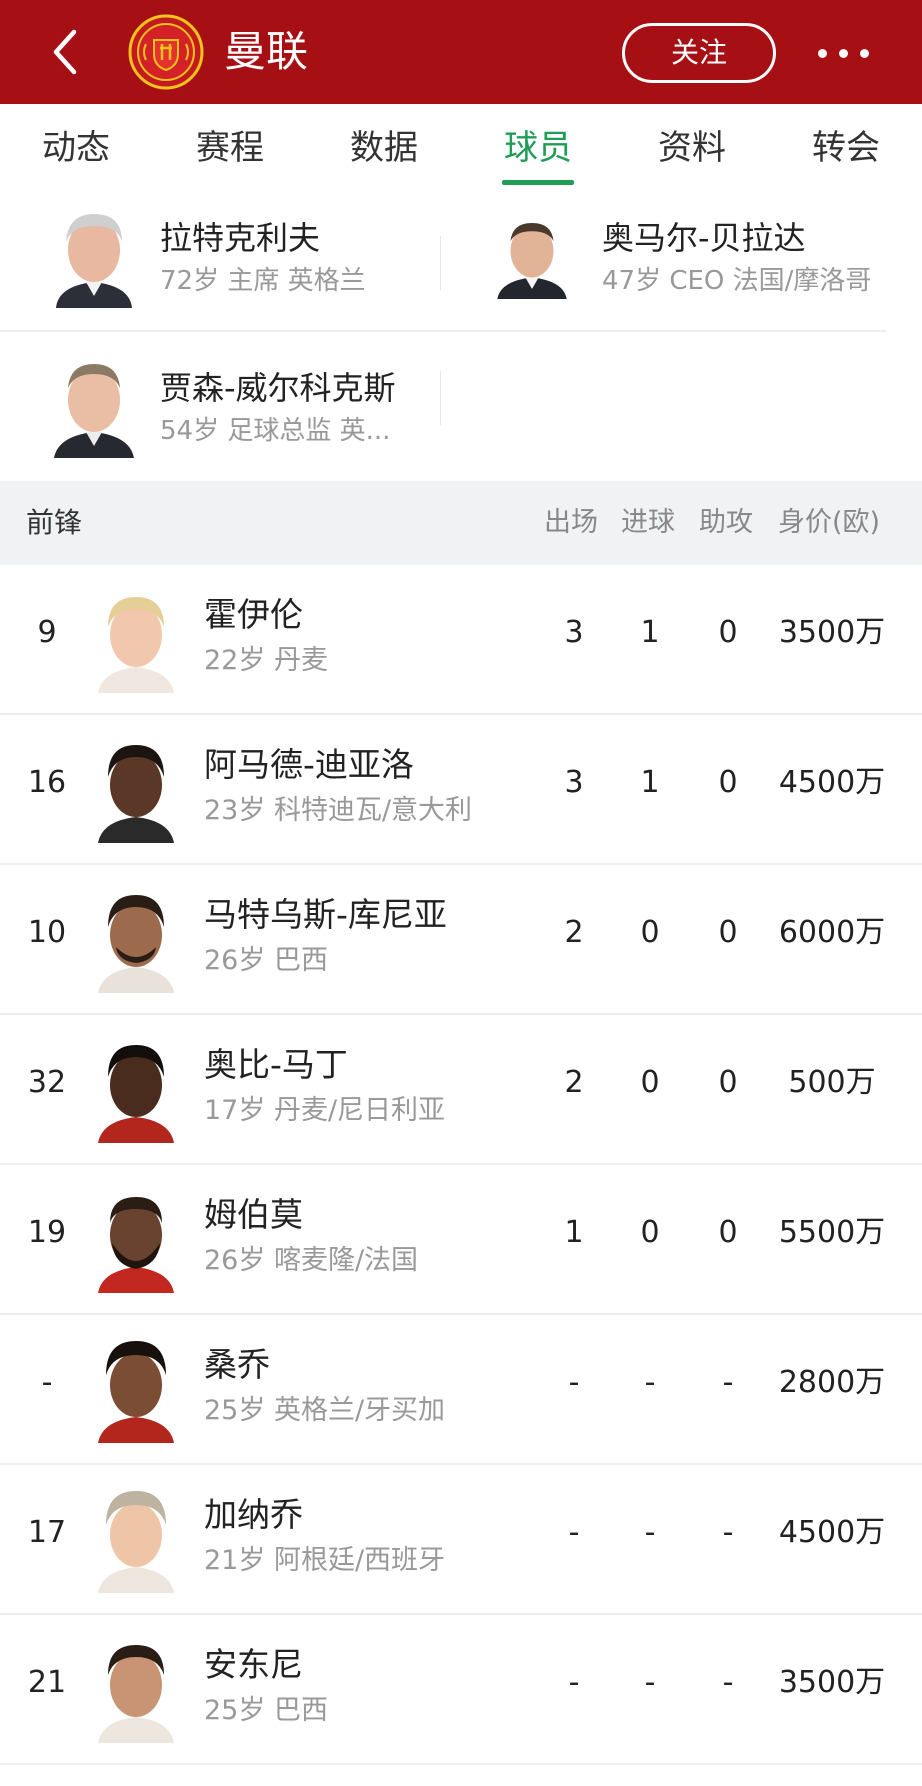  Describe the element at coordinates (47, 1232) in the screenshot. I see `player-number: 19` at that location.